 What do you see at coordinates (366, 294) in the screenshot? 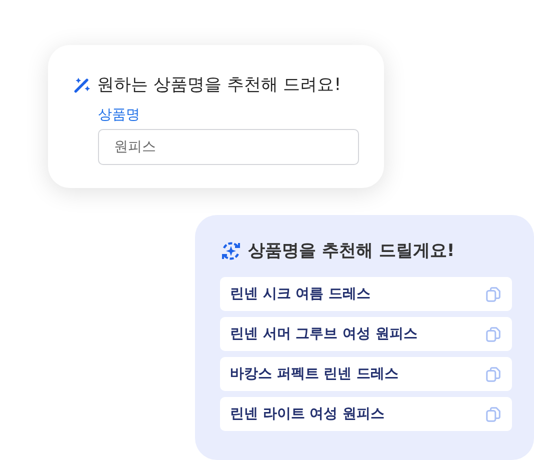
I see `suggestion-item: 린넨 시크 여름 드레스` at bounding box center [366, 294].